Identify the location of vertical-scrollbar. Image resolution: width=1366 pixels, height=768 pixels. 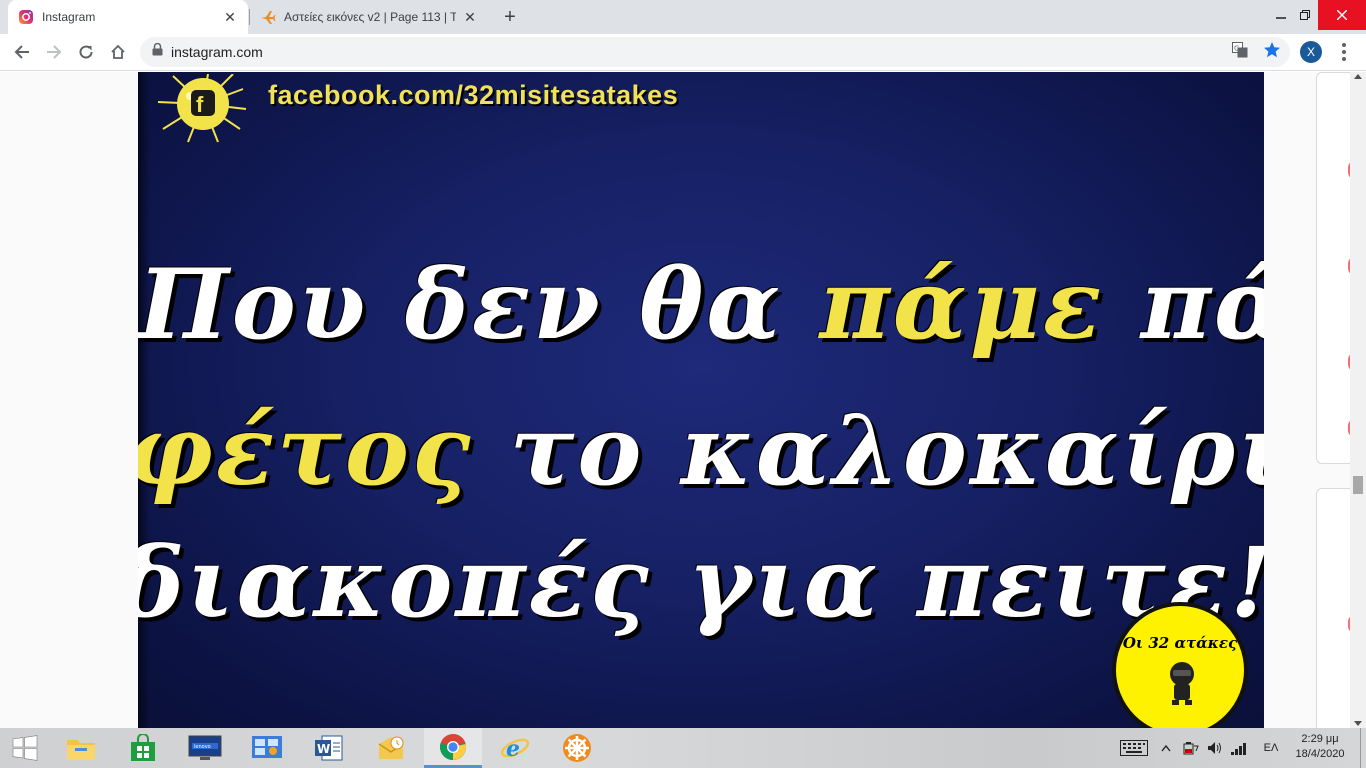
(1358, 400).